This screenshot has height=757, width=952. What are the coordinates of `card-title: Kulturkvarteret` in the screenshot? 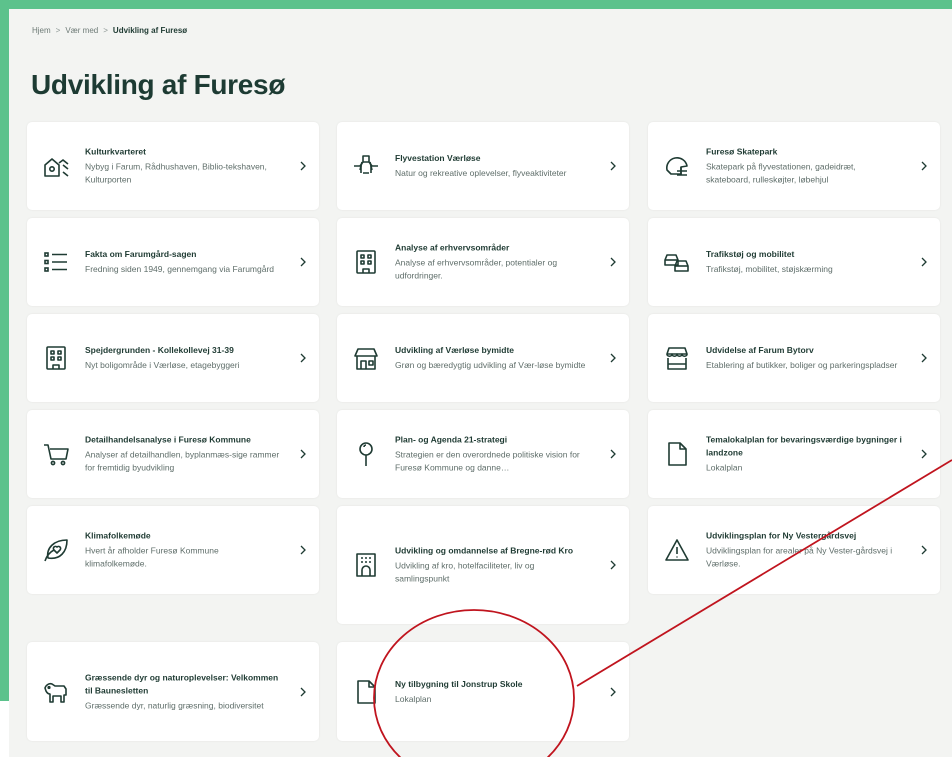 It's located at (115, 151).